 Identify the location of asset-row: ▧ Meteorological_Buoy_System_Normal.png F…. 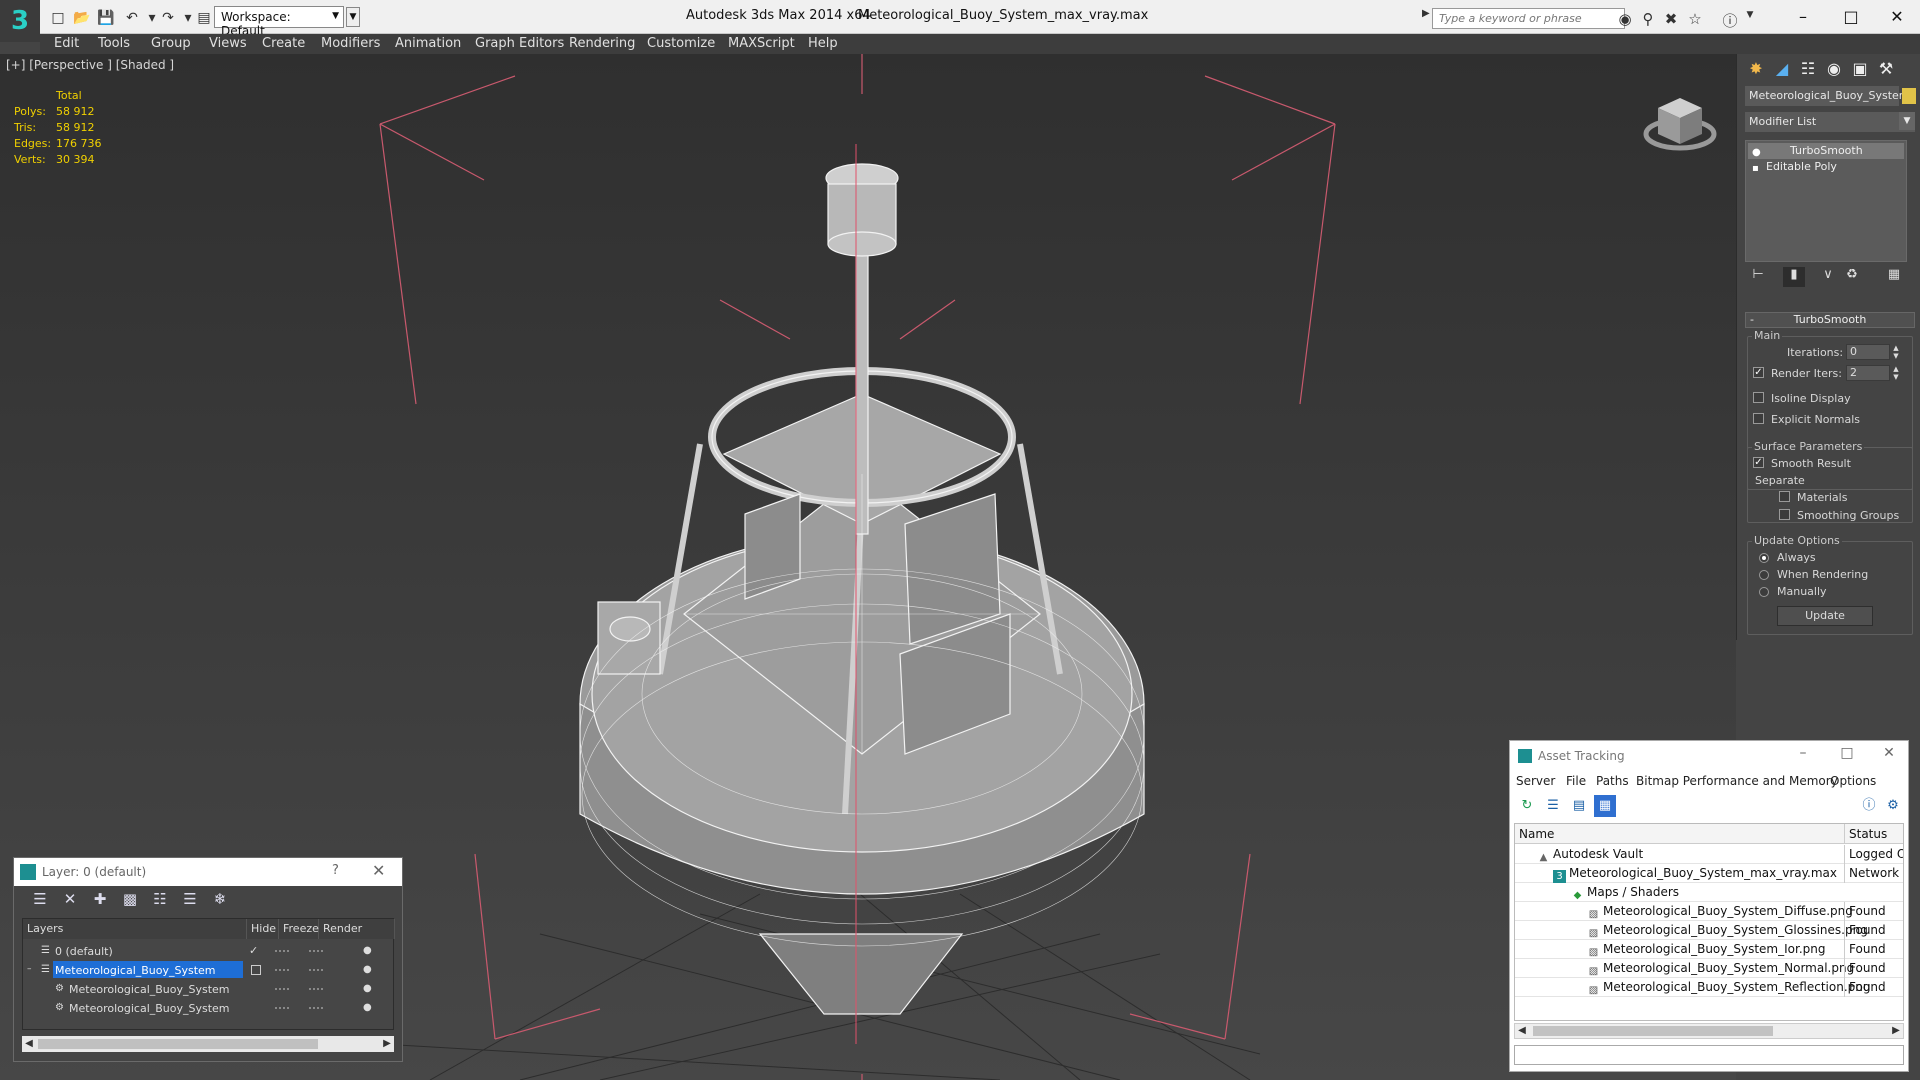
(1709, 968).